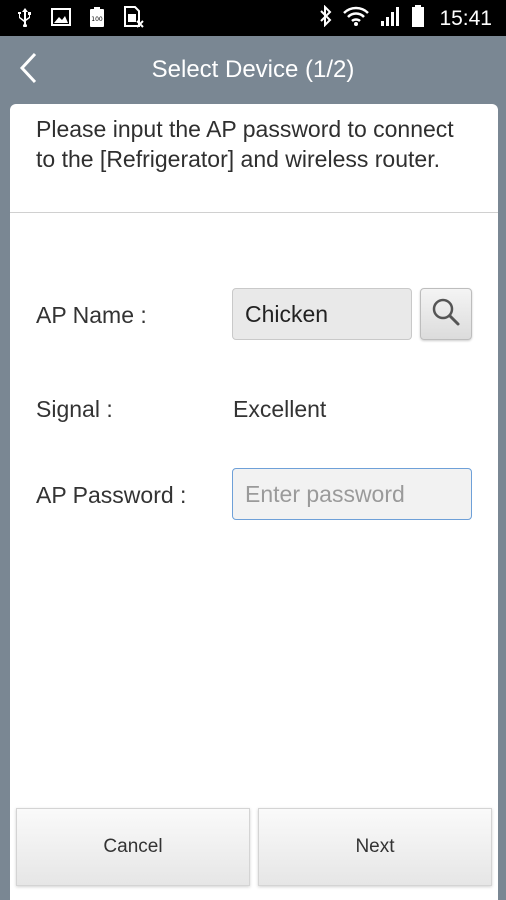 This screenshot has width=506, height=900. What do you see at coordinates (97, 19) in the screenshot?
I see `svg-text: 100` at bounding box center [97, 19].